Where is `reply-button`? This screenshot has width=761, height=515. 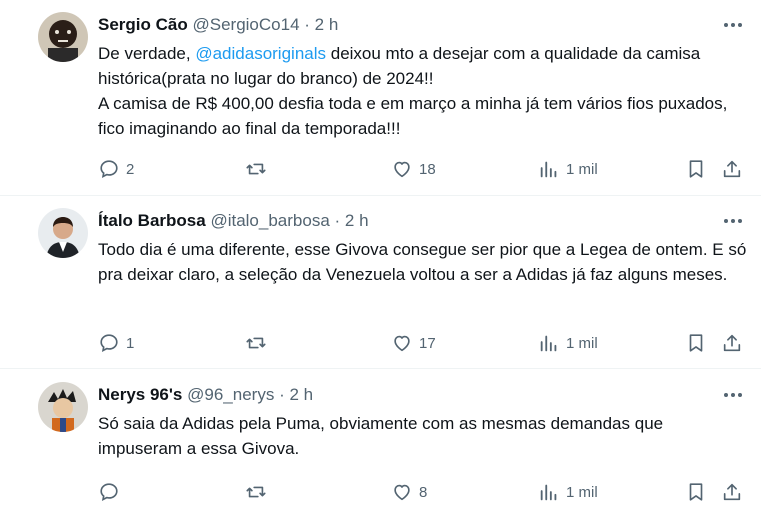
reply-button is located at coordinates (112, 492).